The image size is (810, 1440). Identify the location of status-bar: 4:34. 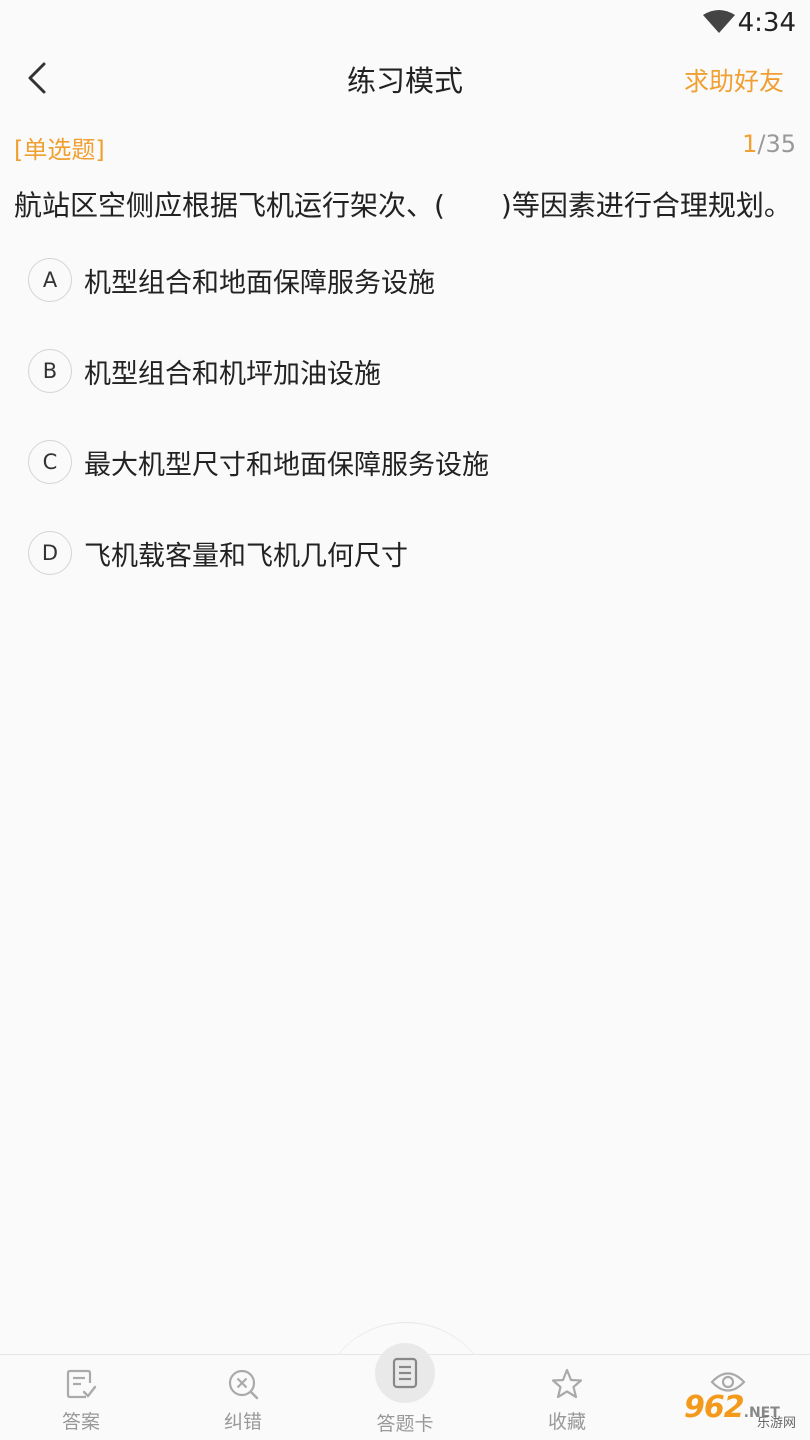
(405, 22).